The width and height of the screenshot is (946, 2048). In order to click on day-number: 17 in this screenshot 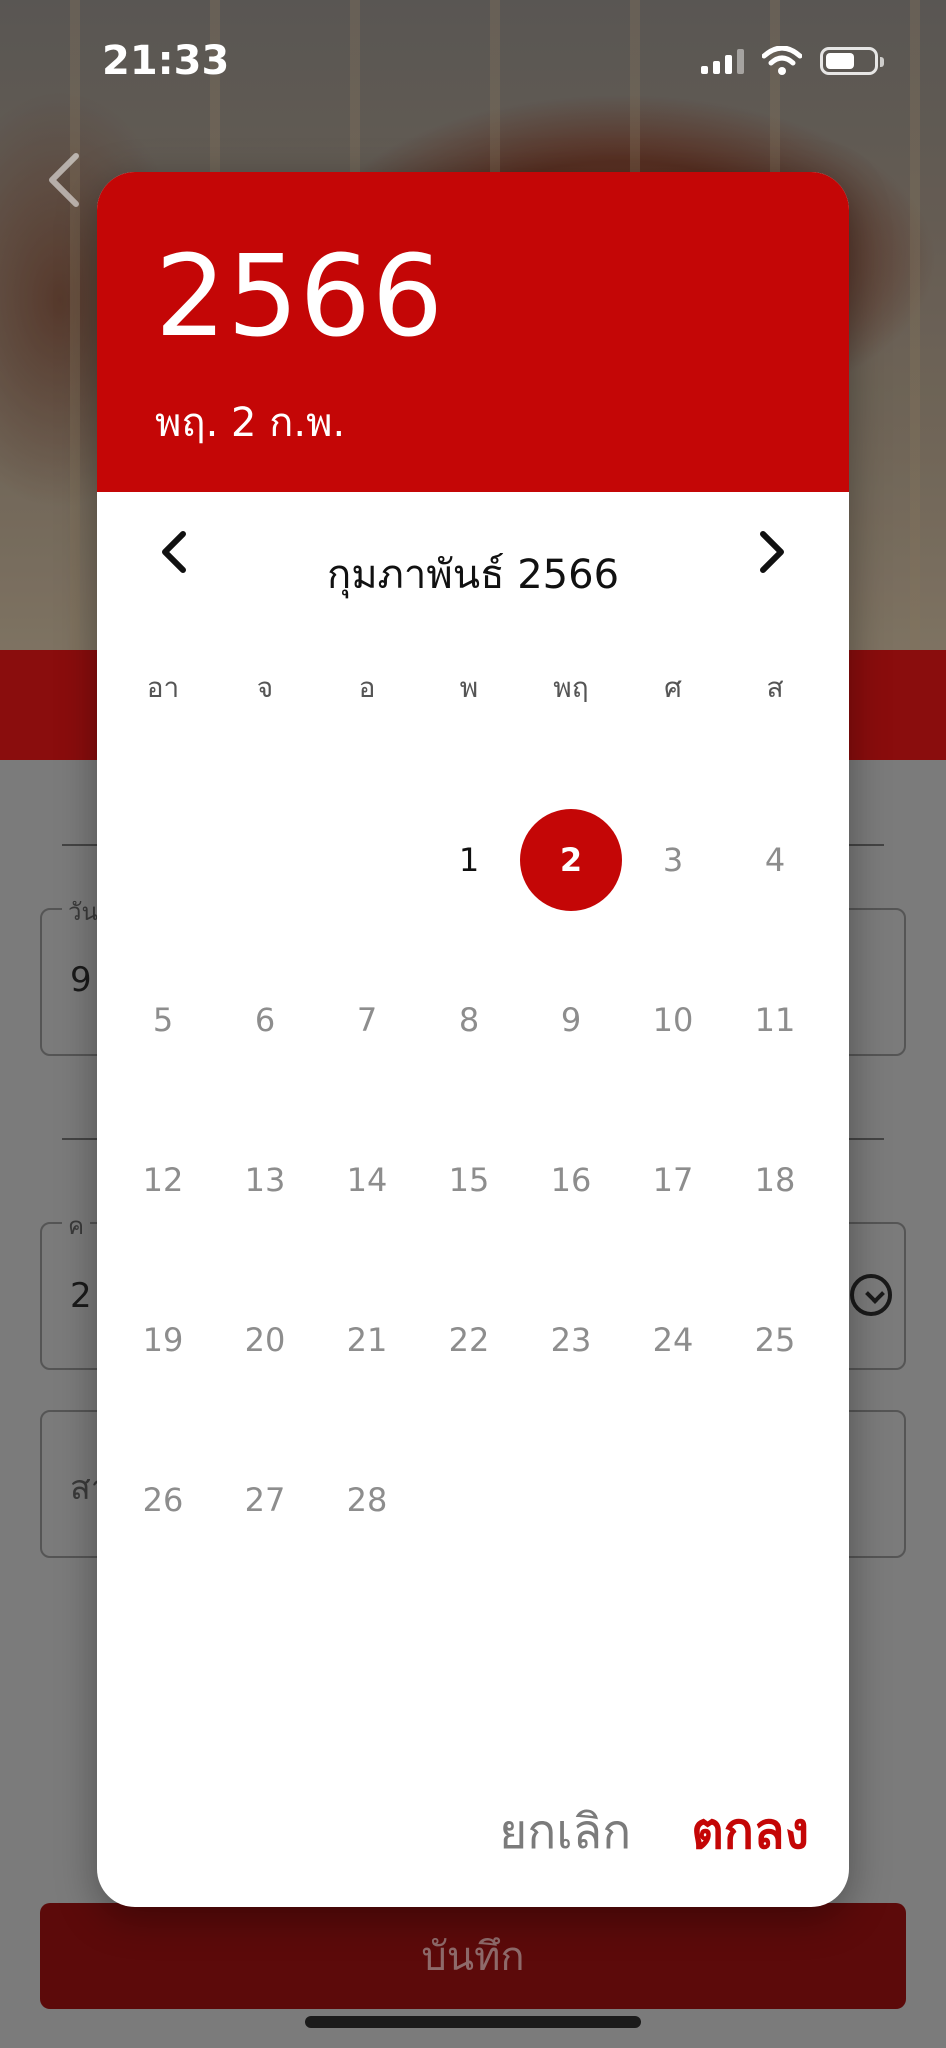, I will do `click(673, 1180)`.